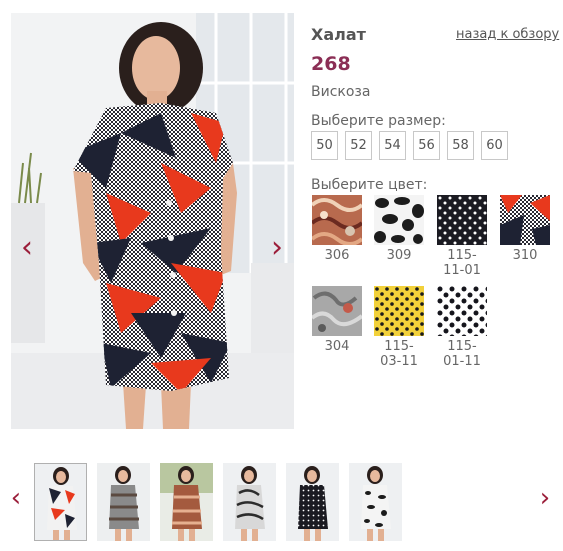 The width and height of the screenshot is (563, 551). I want to click on size-option: 52, so click(358, 145).